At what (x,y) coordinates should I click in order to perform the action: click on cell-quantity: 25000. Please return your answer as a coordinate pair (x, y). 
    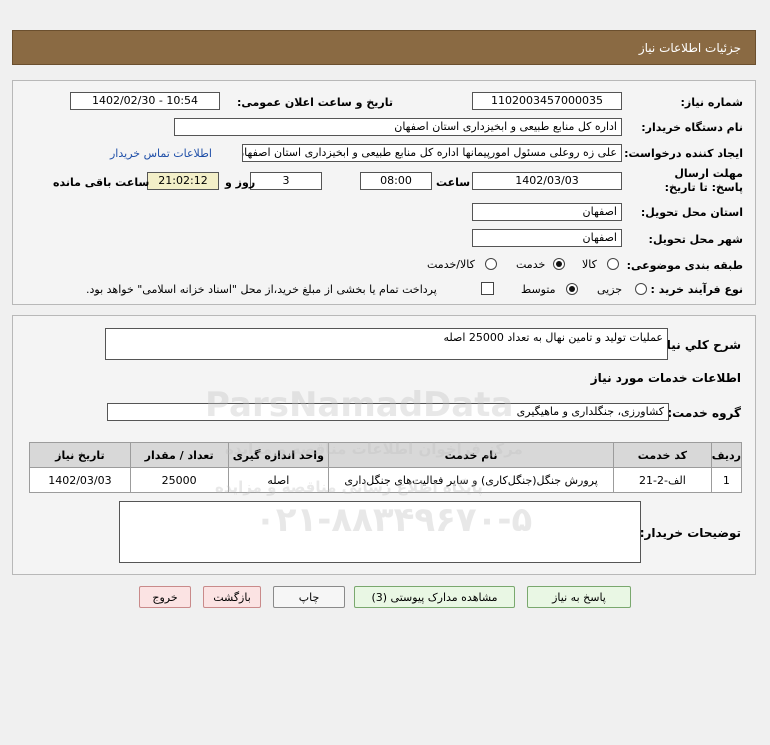
    Looking at the image, I should click on (179, 480).